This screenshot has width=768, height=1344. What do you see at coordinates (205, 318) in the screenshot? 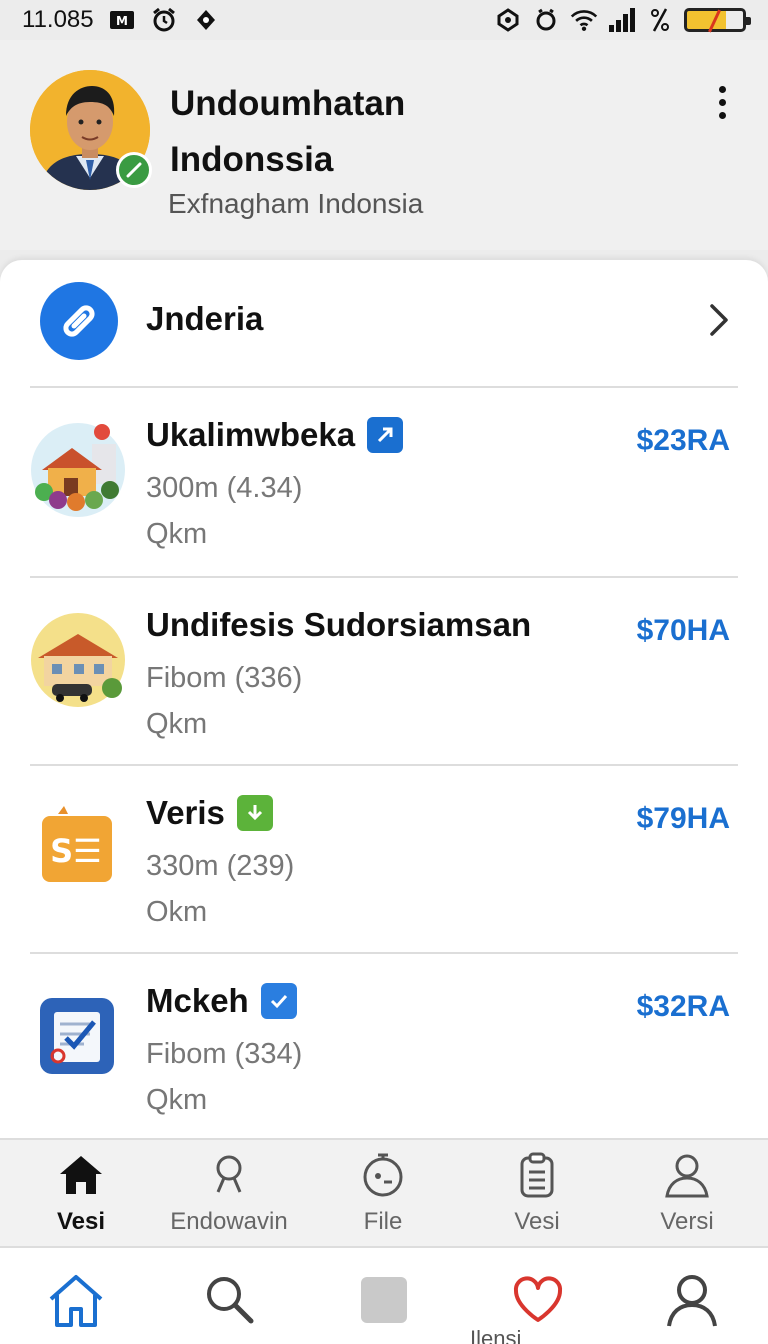
I see `category-label: Jnderia` at bounding box center [205, 318].